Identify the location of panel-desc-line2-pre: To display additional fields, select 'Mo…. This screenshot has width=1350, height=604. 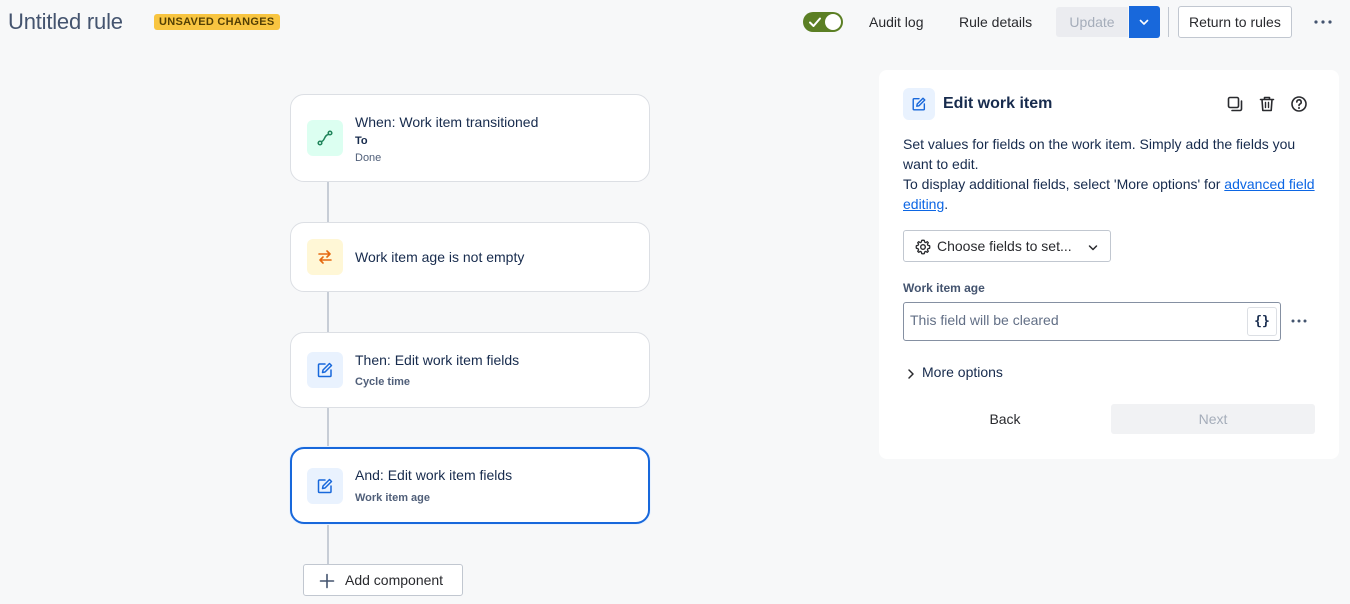
(1064, 184).